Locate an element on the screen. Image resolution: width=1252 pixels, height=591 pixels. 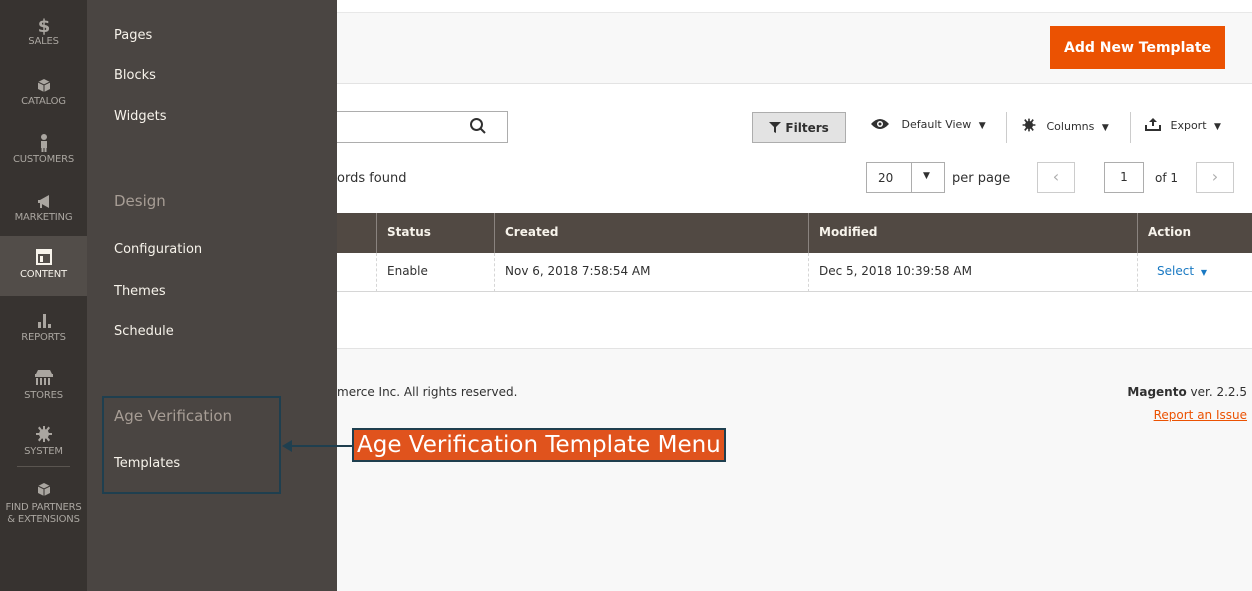
next-page-button: › is located at coordinates (1215, 177).